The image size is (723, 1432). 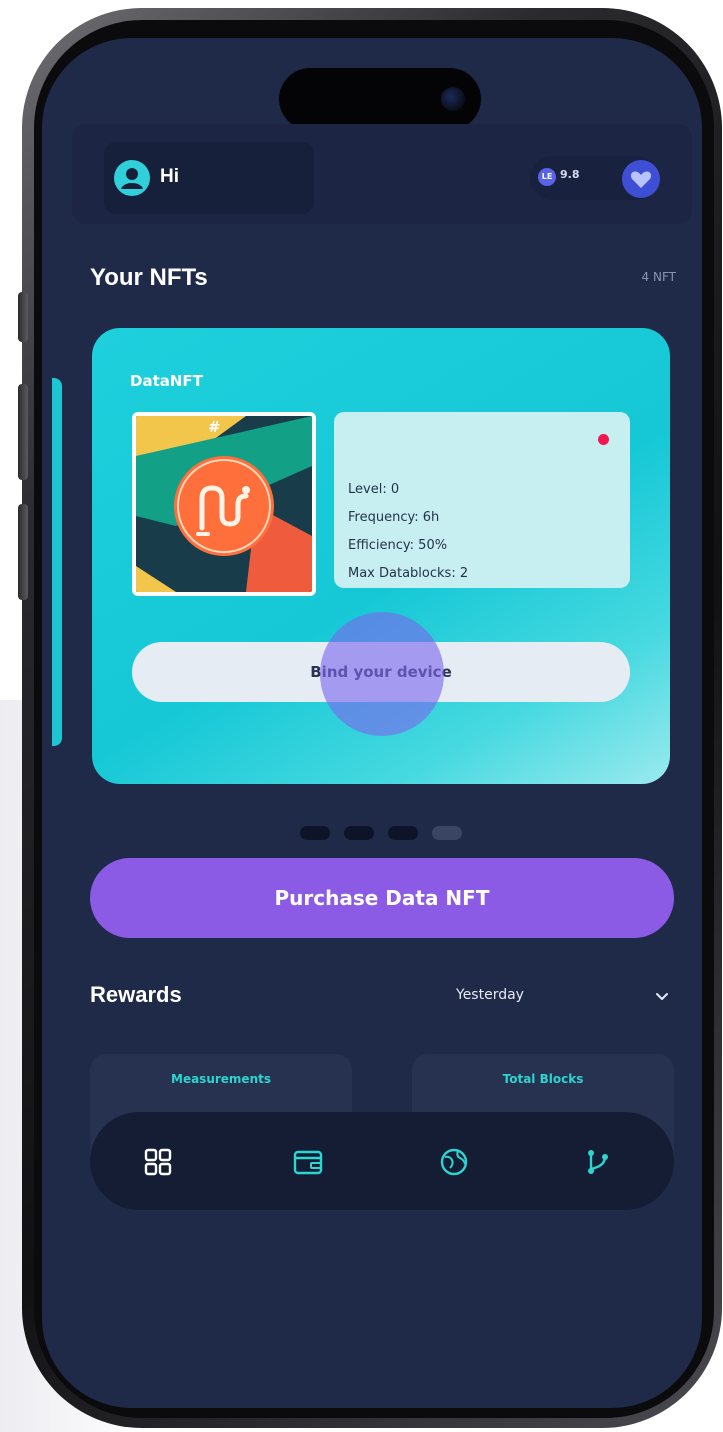 I want to click on branch-icon, so click(x=598, y=1162).